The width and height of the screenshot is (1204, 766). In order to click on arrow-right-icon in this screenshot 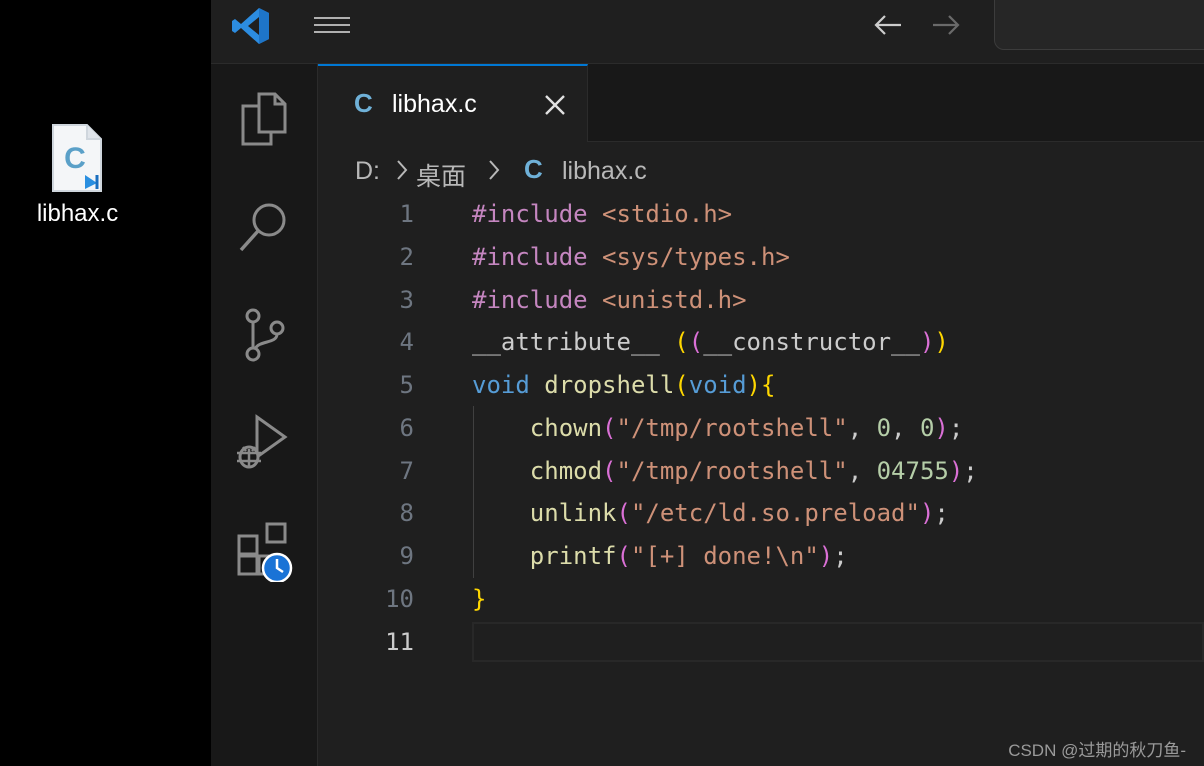, I will do `click(946, 25)`.